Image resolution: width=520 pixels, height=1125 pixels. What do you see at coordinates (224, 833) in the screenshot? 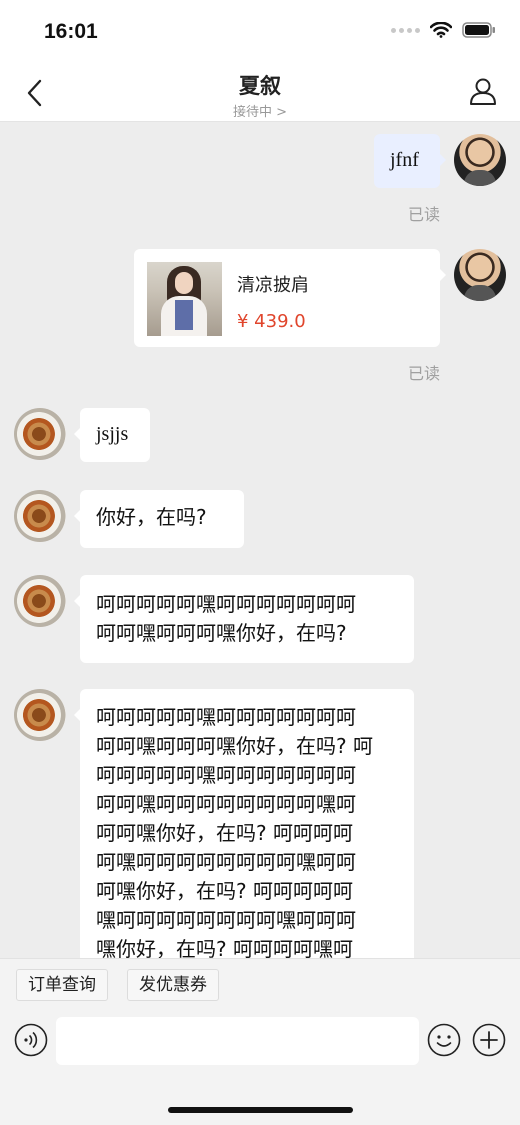
I see `message-line: 呵呵嘿你好，在吗? 呵呵呵呵` at bounding box center [224, 833].